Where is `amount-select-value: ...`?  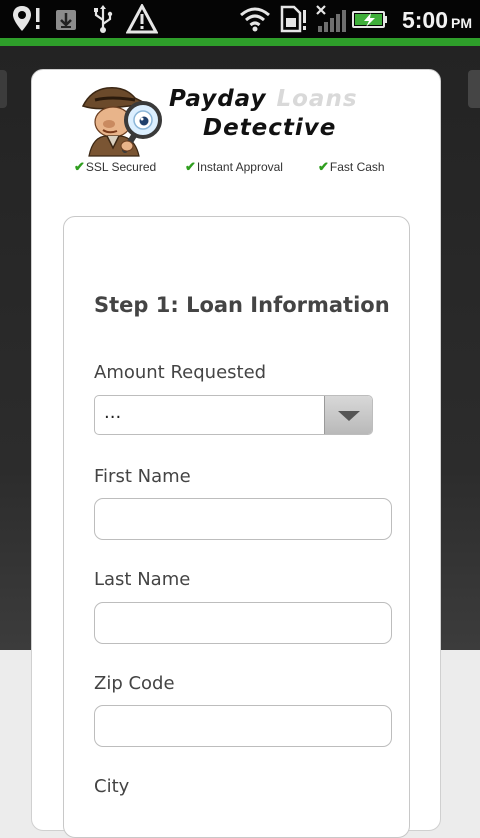
amount-select-value: ... is located at coordinates (113, 412).